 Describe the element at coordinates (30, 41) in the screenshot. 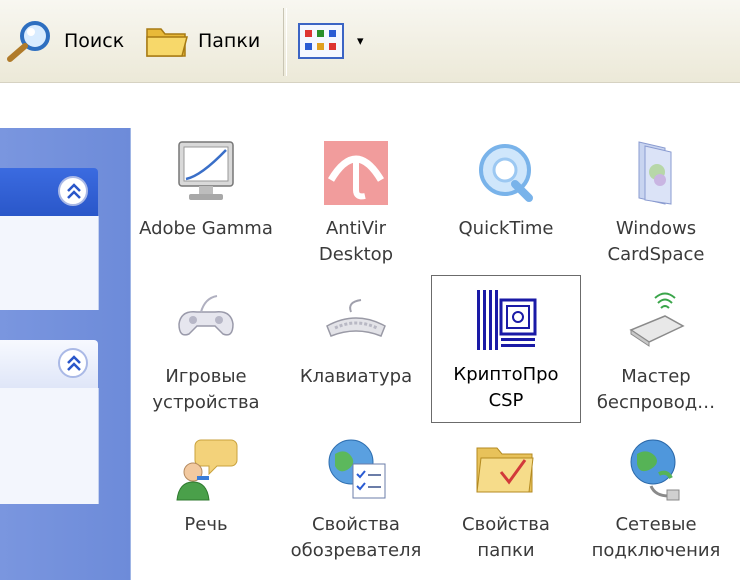

I see `search-icon` at that location.